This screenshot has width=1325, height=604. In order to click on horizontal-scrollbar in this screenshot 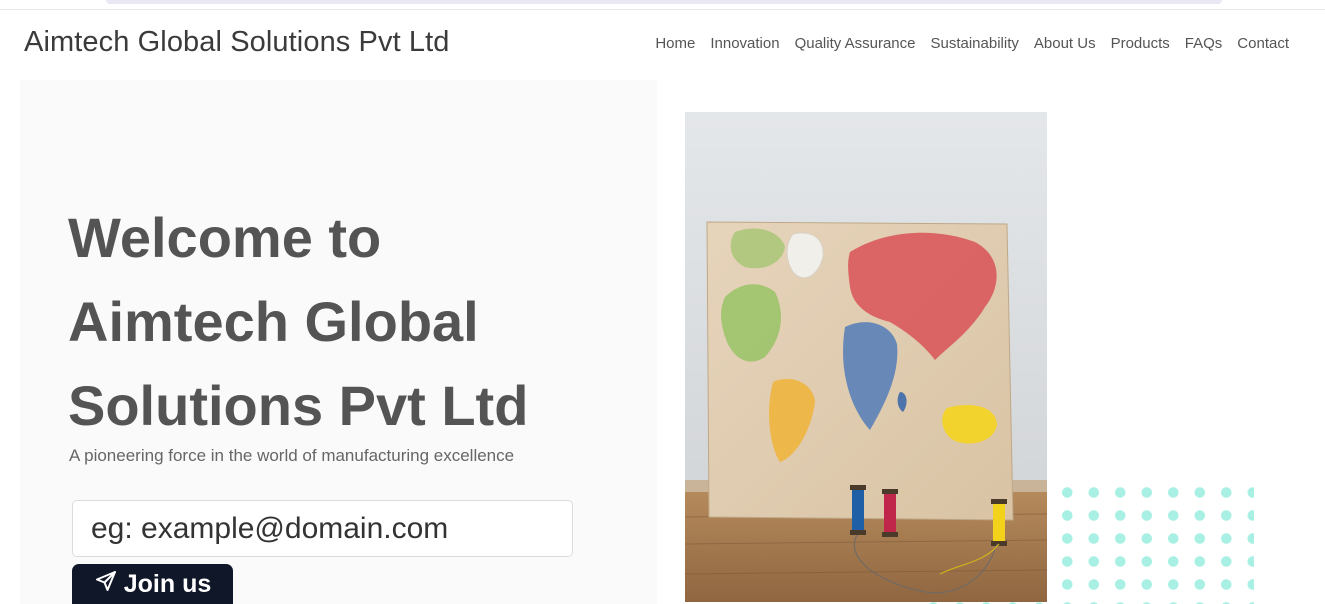, I will do `click(664, 2)`.